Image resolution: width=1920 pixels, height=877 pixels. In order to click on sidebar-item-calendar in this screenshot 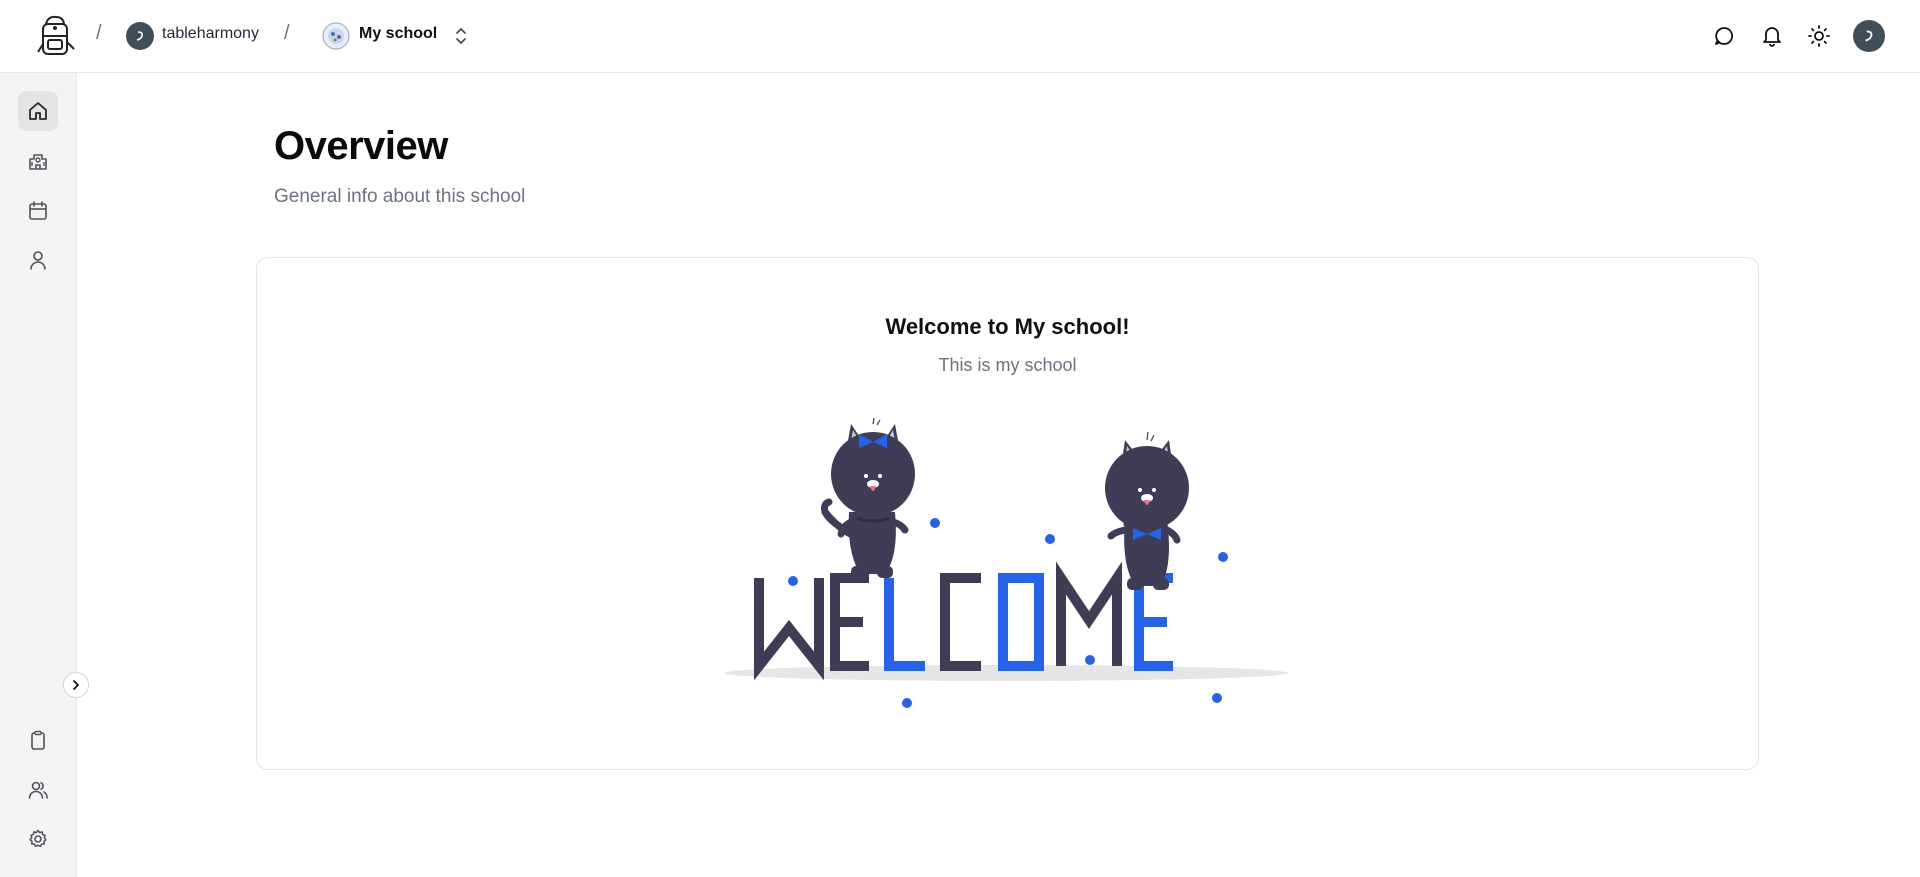, I will do `click(38, 210)`.